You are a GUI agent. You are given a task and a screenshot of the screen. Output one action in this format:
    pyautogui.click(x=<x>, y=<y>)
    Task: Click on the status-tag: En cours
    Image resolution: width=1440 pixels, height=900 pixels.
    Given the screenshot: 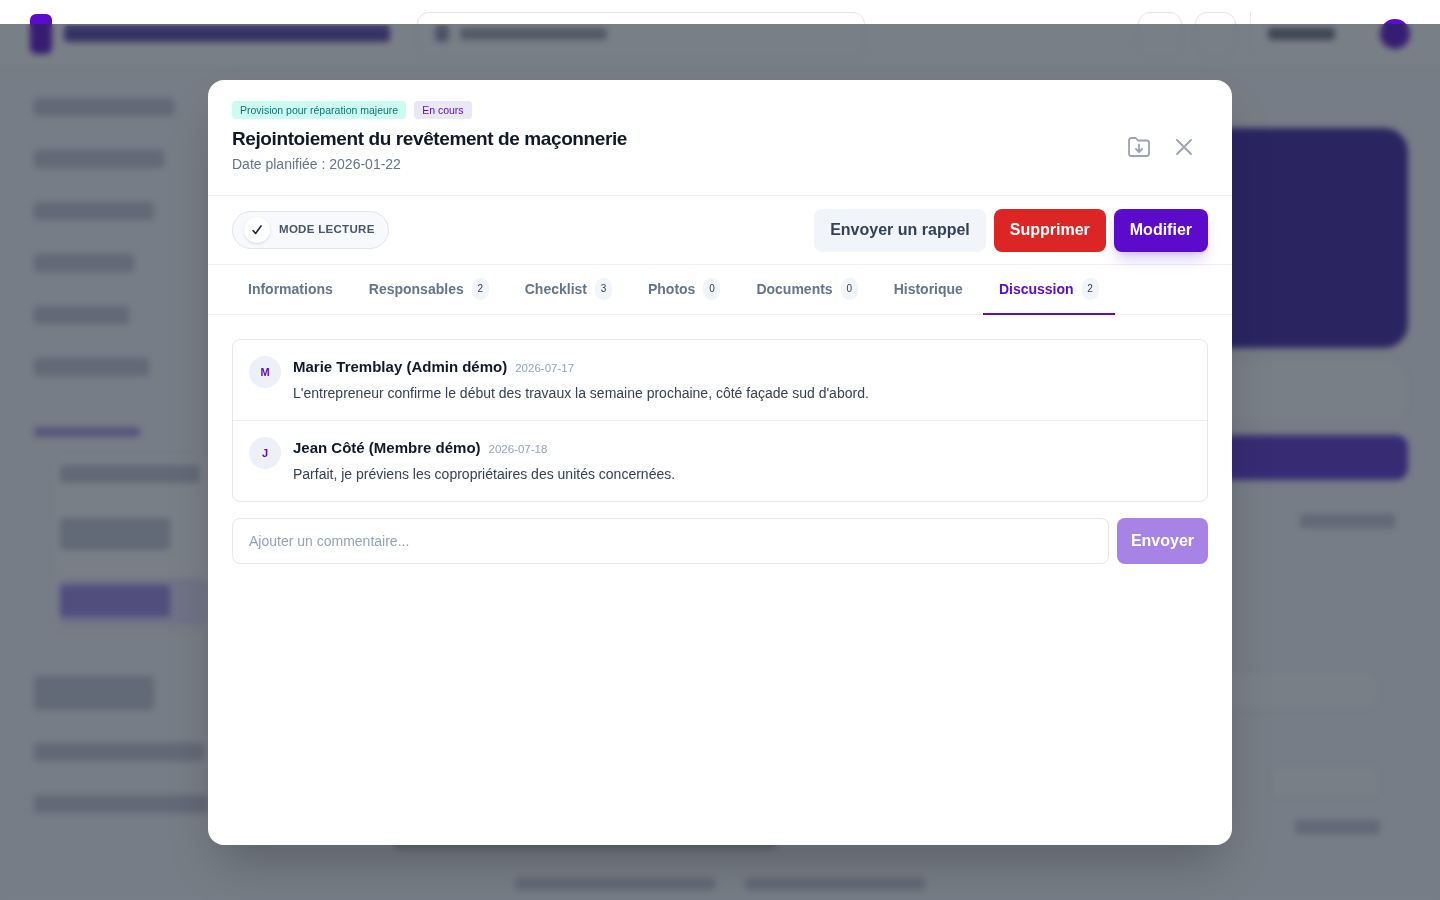 What is the action you would take?
    pyautogui.click(x=443, y=110)
    